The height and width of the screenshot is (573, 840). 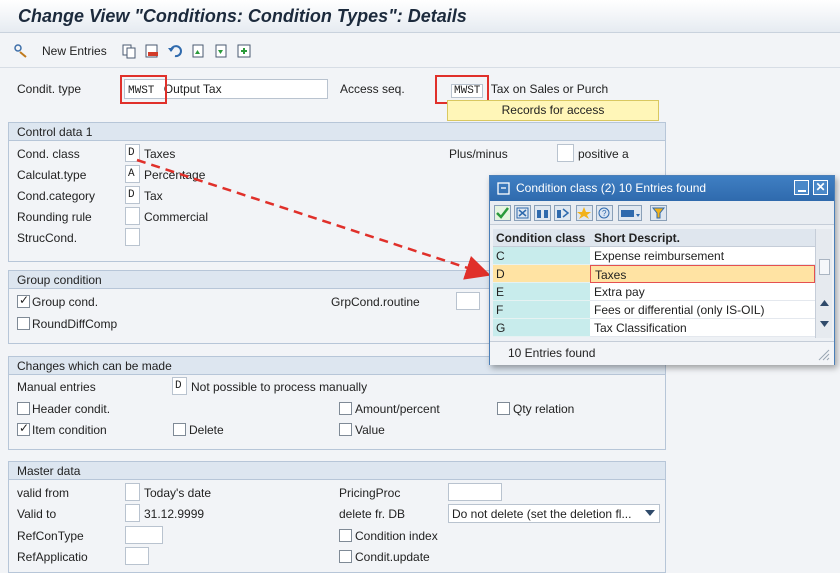 I want to click on minimize-button, so click(x=801, y=187).